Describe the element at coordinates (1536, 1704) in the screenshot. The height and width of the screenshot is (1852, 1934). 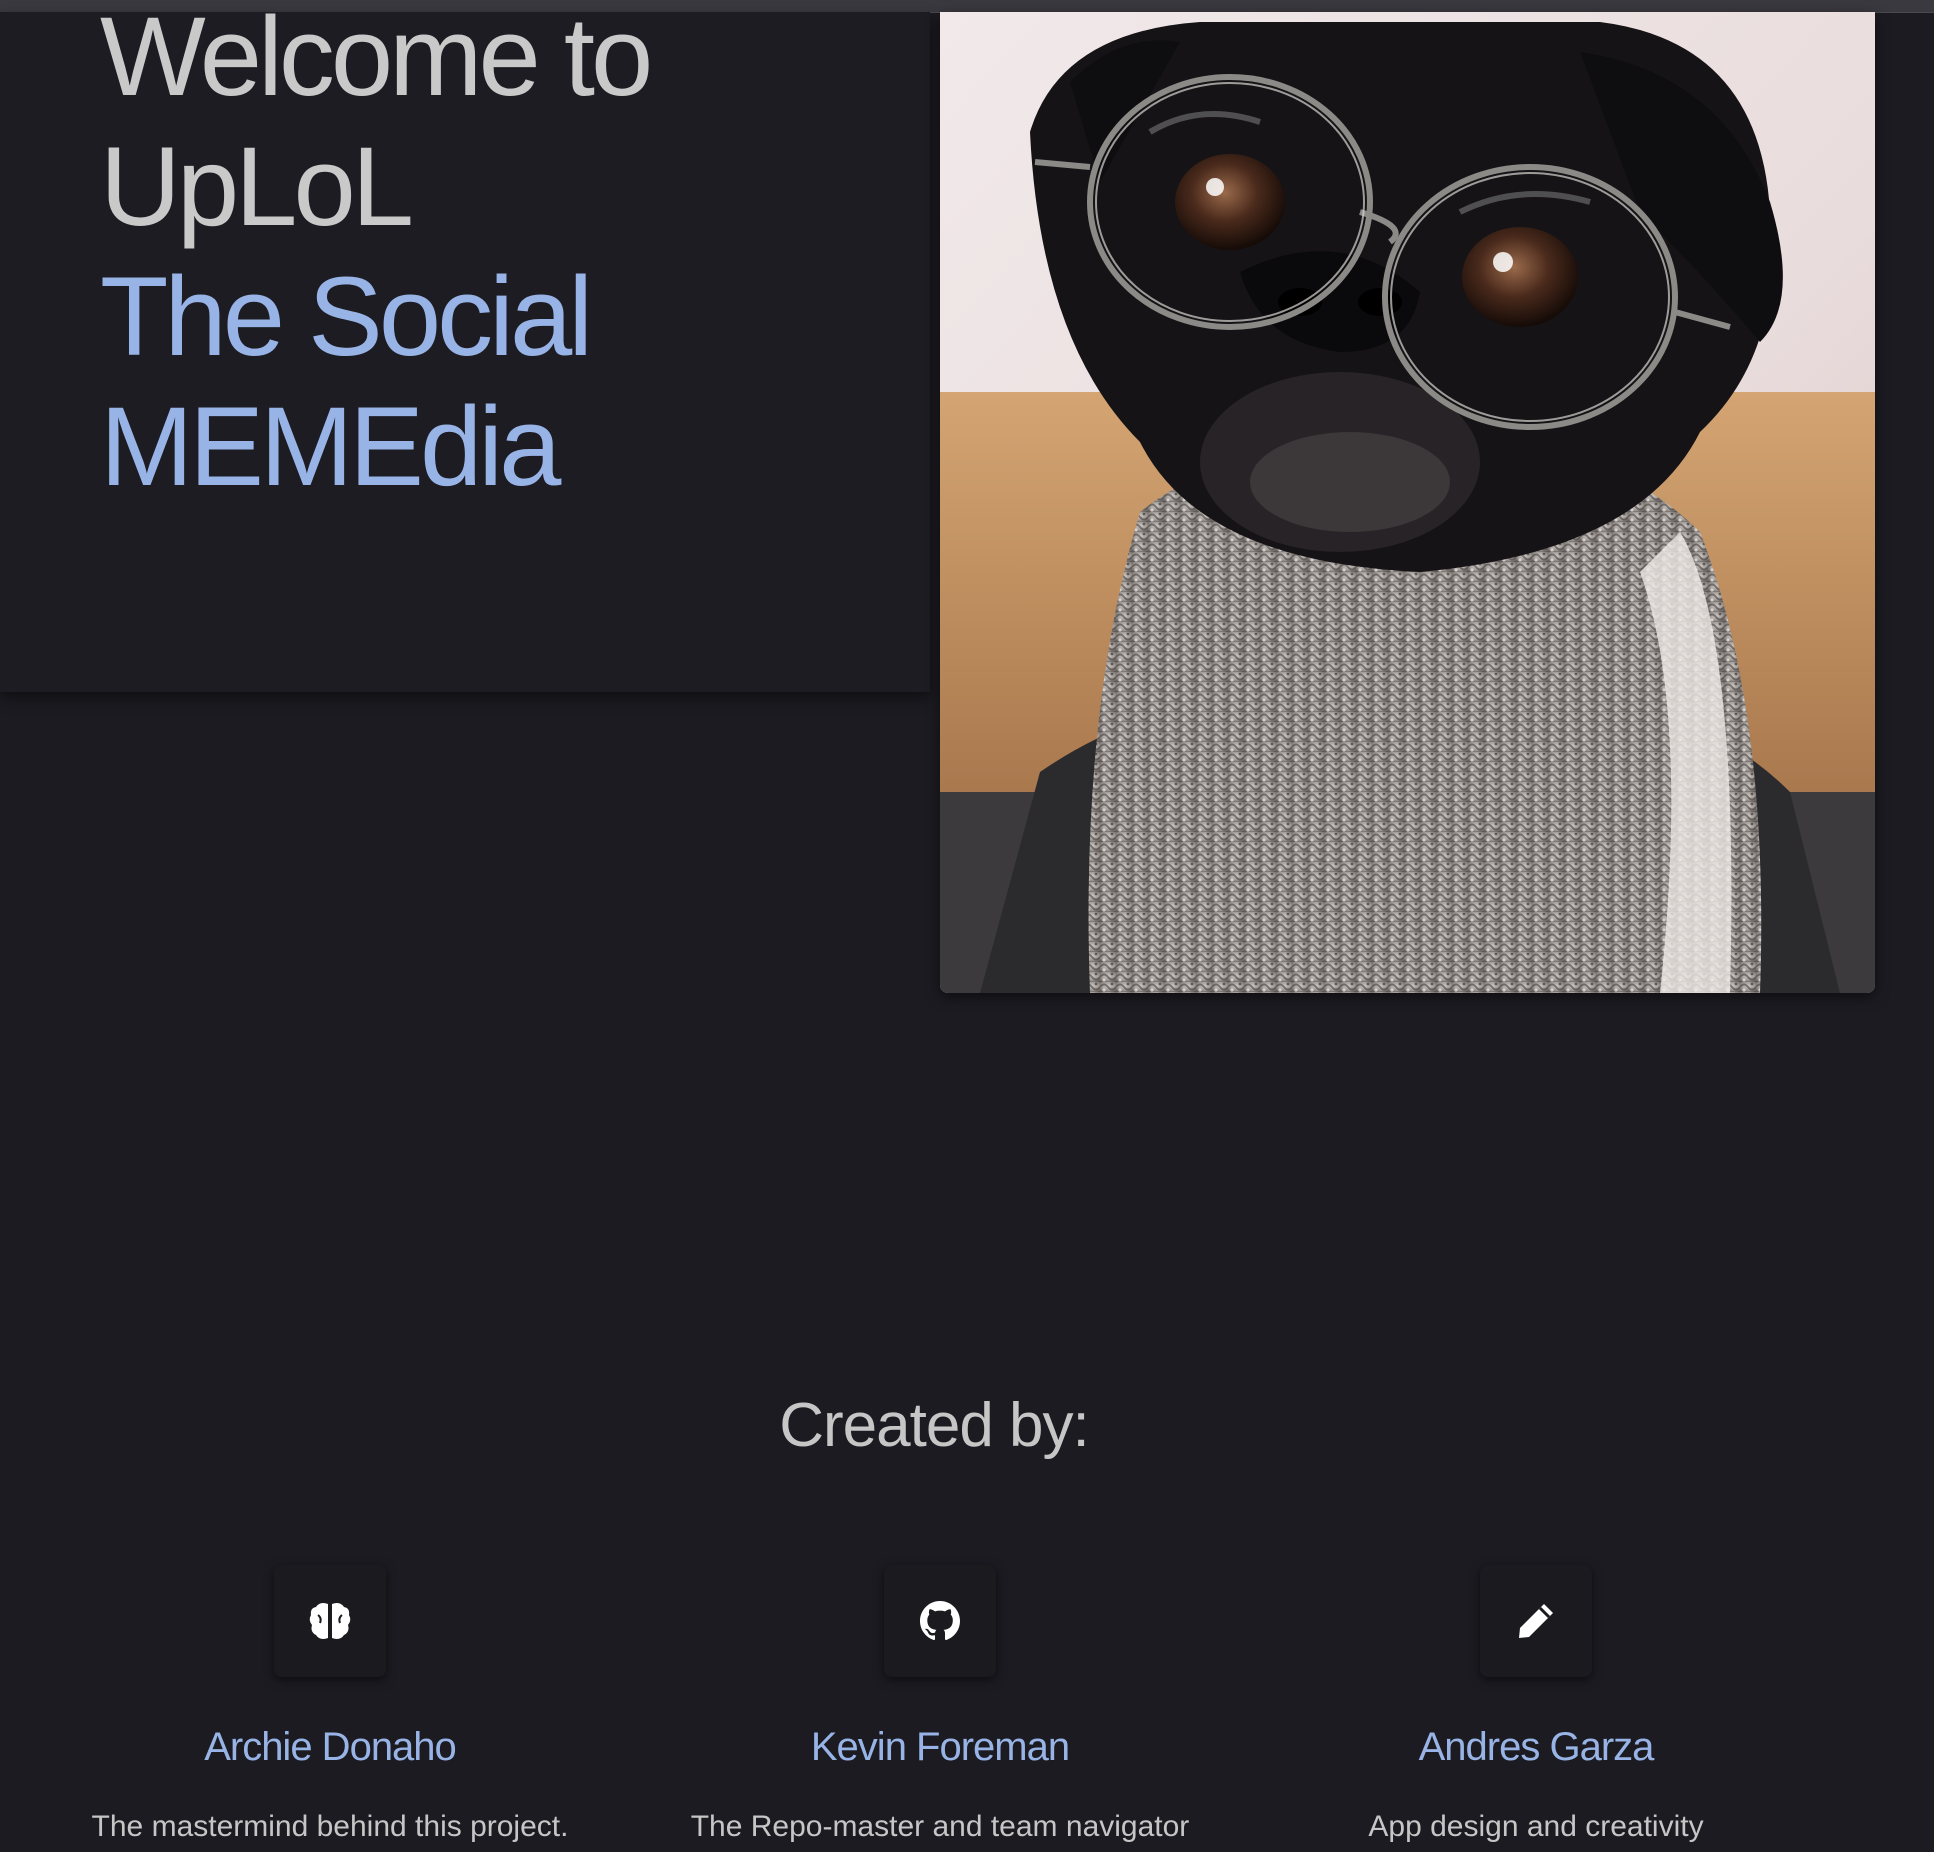
I see `team-member-card-andres: Andres Garza App design and creativity` at that location.